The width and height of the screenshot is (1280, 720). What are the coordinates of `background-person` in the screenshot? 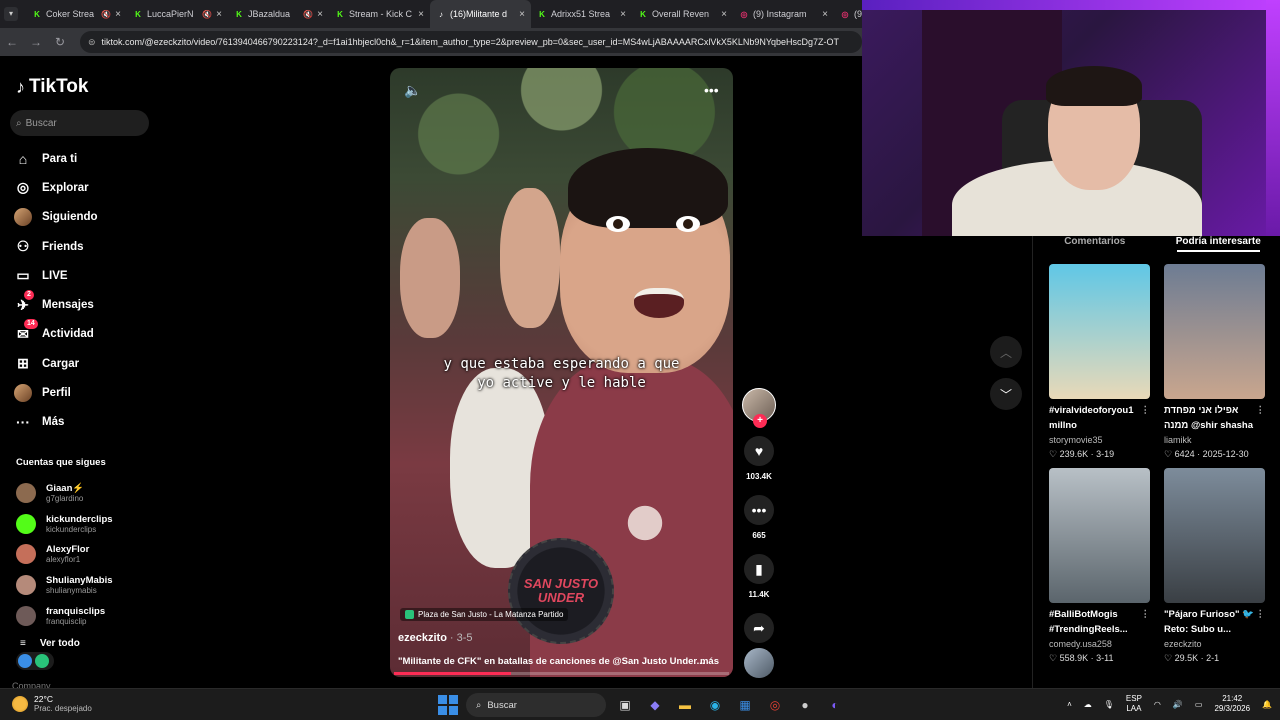 It's located at (430, 278).